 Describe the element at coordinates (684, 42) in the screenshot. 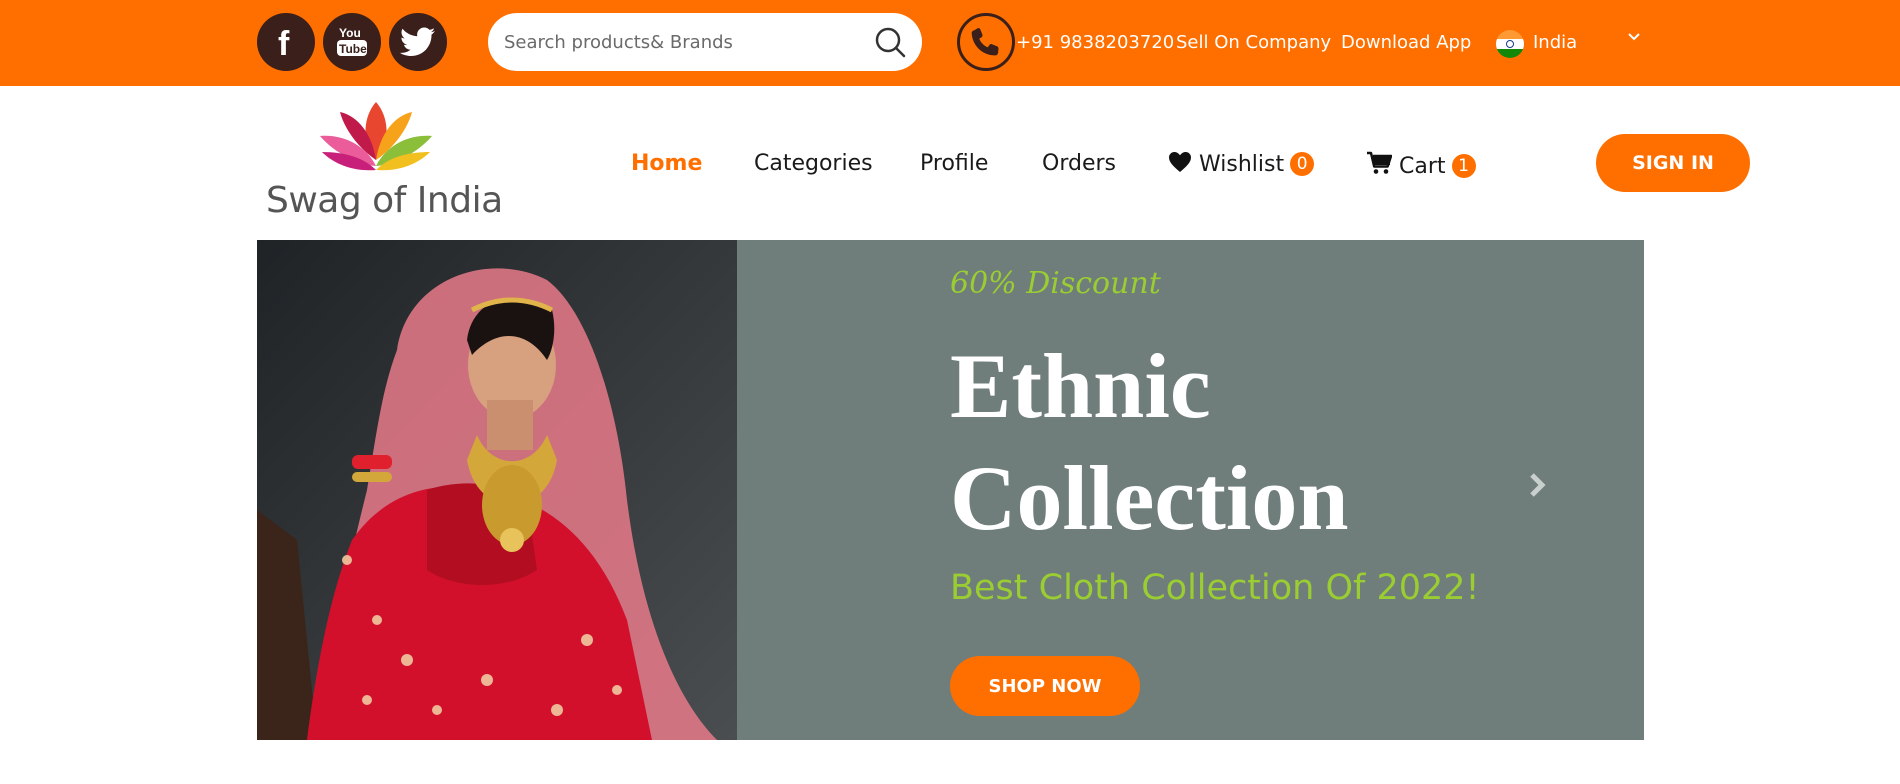

I see `search-input` at that location.